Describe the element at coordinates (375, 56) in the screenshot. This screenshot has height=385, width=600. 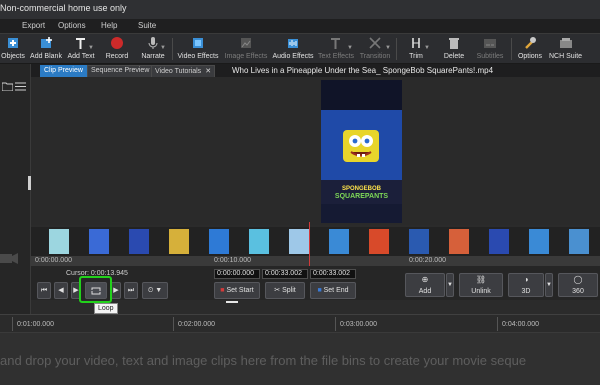
I see `transition-label: Transition` at that location.